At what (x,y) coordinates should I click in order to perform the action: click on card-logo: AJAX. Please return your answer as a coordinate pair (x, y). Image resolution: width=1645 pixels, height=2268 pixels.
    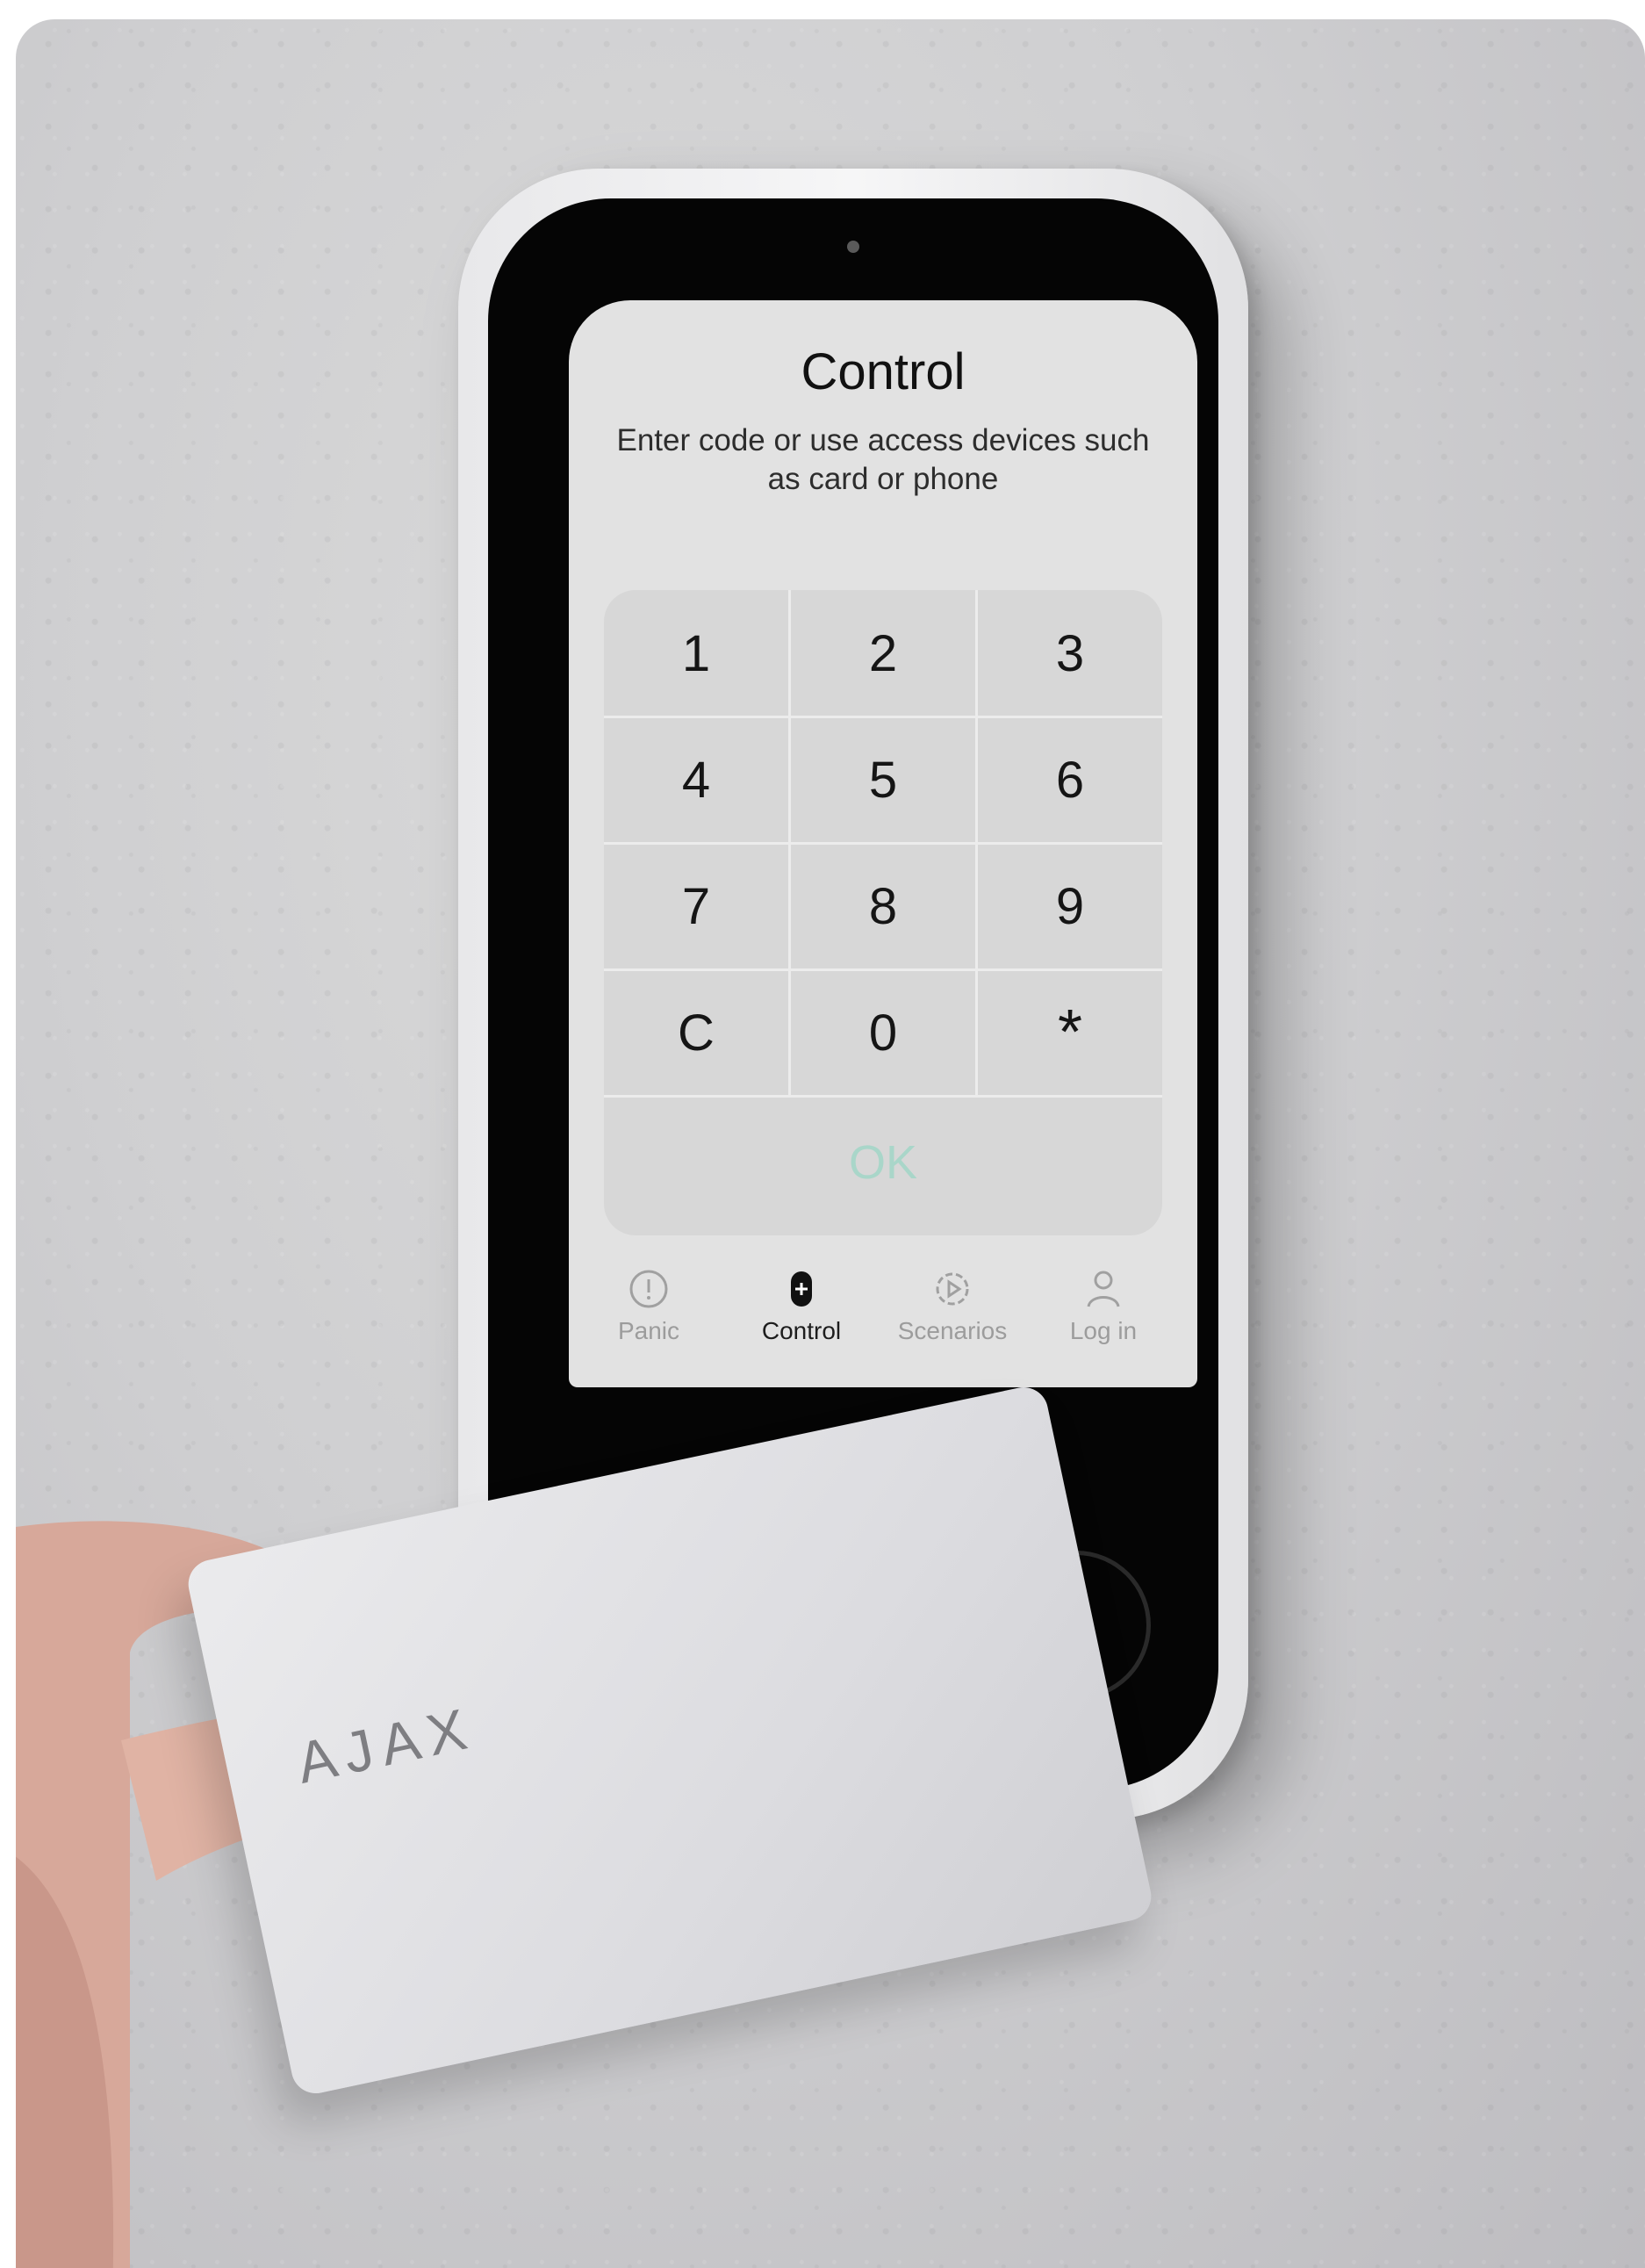
    Looking at the image, I should click on (386, 1745).